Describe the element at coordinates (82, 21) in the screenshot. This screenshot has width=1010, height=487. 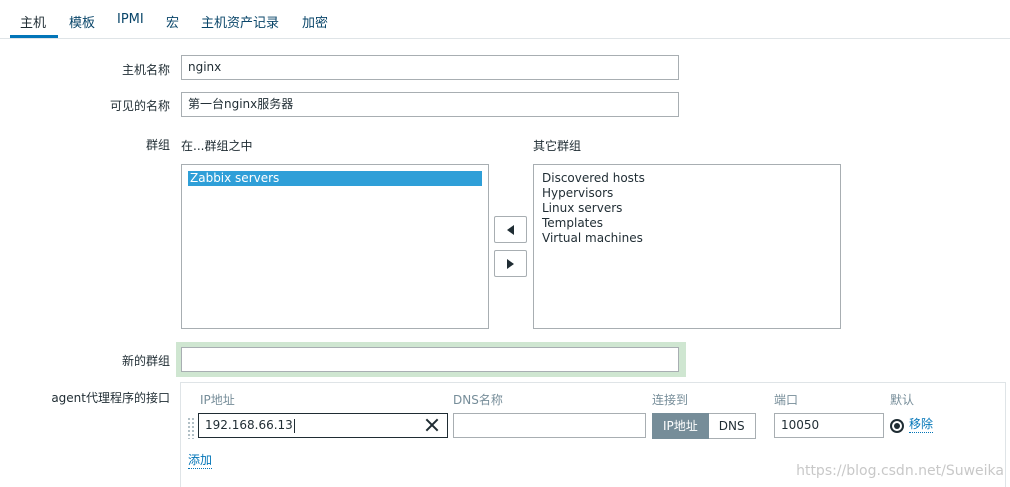
I see `tab-templates: 模板` at that location.